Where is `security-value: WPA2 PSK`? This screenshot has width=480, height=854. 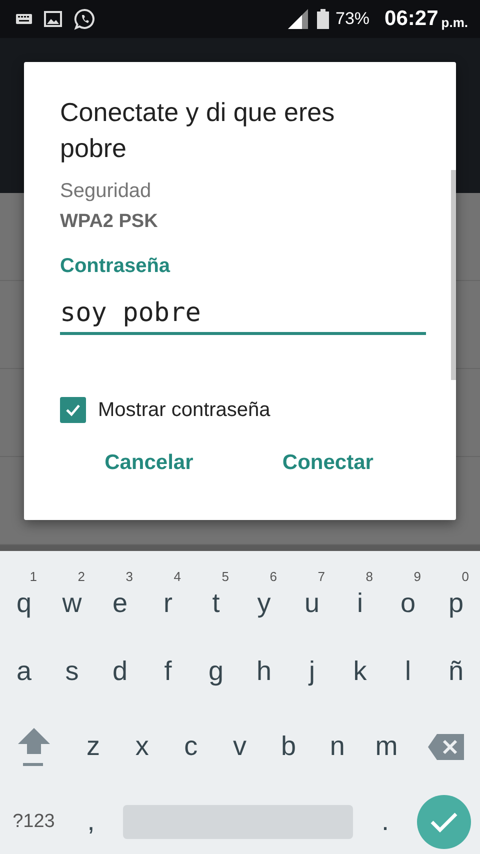 security-value: WPA2 PSK is located at coordinates (109, 222).